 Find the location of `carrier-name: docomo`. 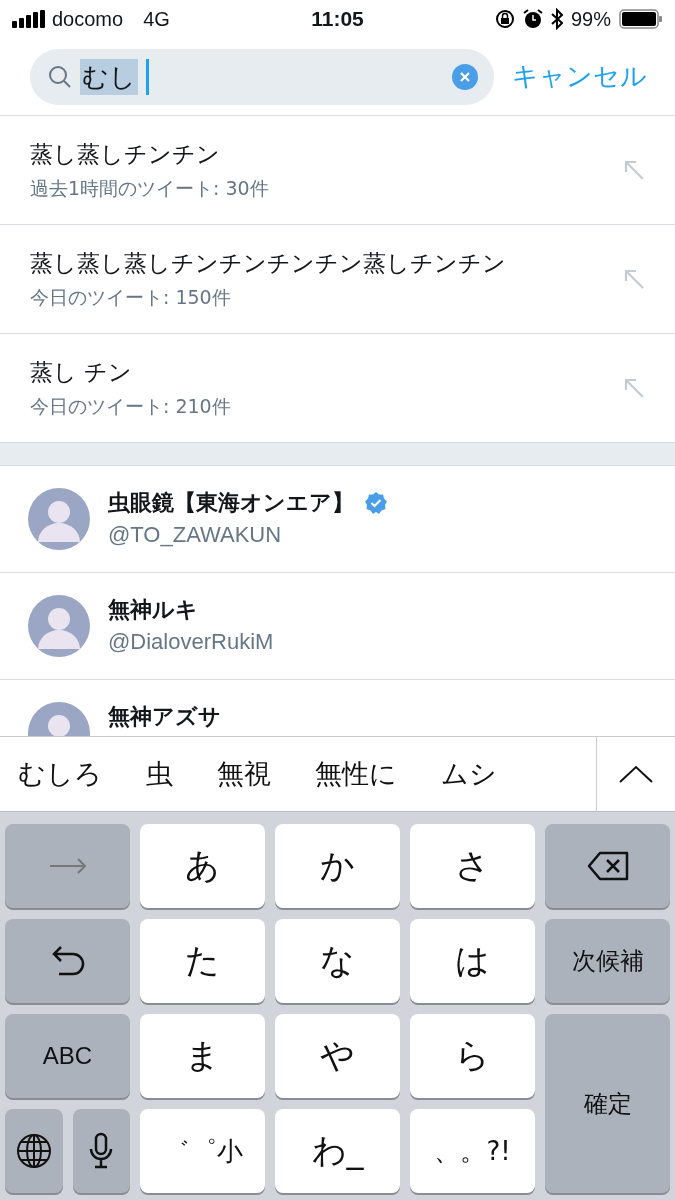

carrier-name: docomo is located at coordinates (88, 19).